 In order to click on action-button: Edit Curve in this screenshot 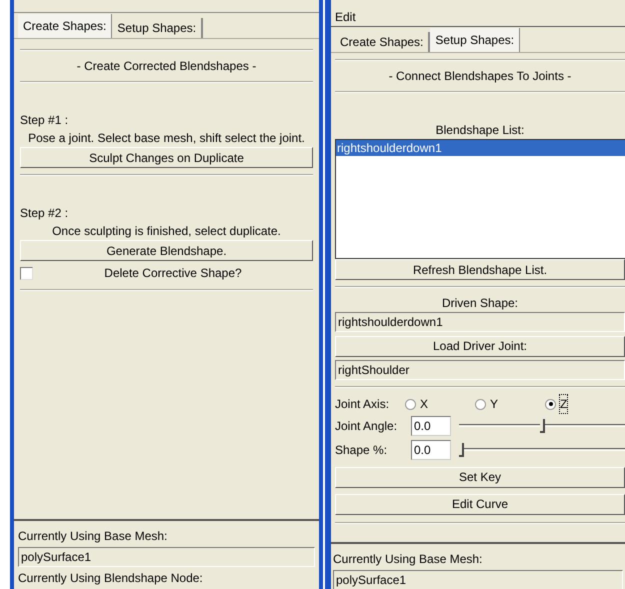, I will do `click(480, 504)`.